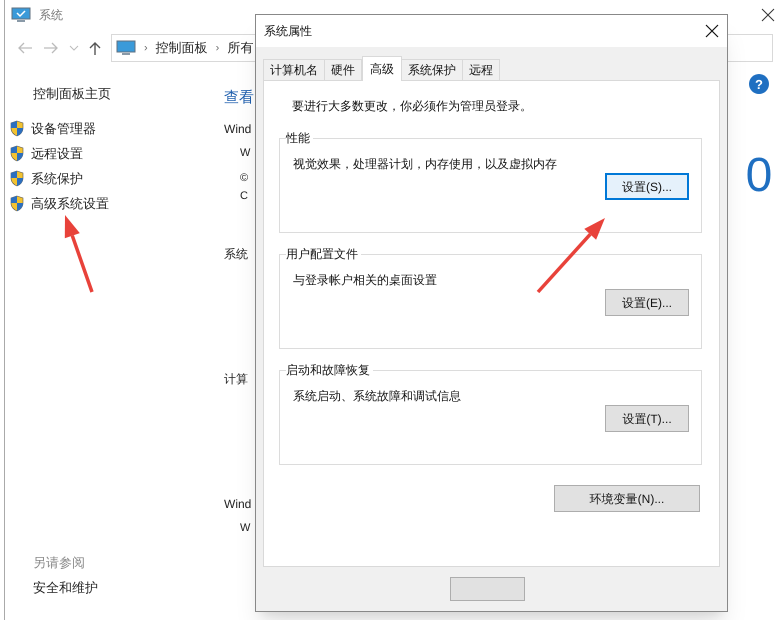 The height and width of the screenshot is (620, 783). What do you see at coordinates (244, 178) in the screenshot?
I see `info-text: ©` at bounding box center [244, 178].